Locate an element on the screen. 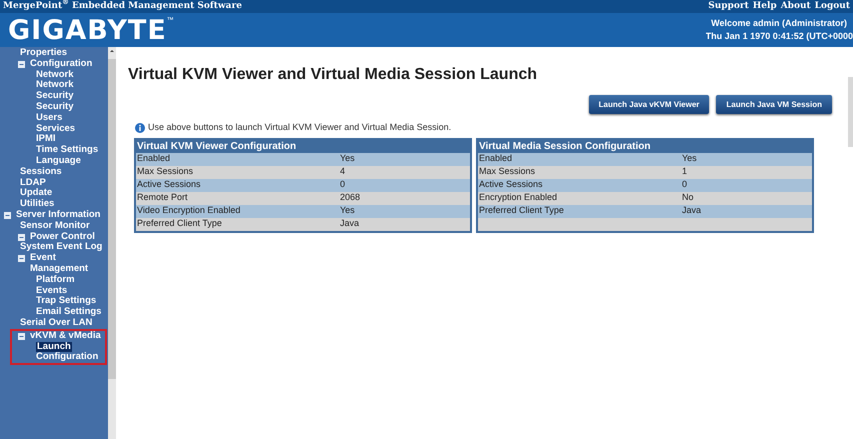  nav-item: Language is located at coordinates (58, 161).